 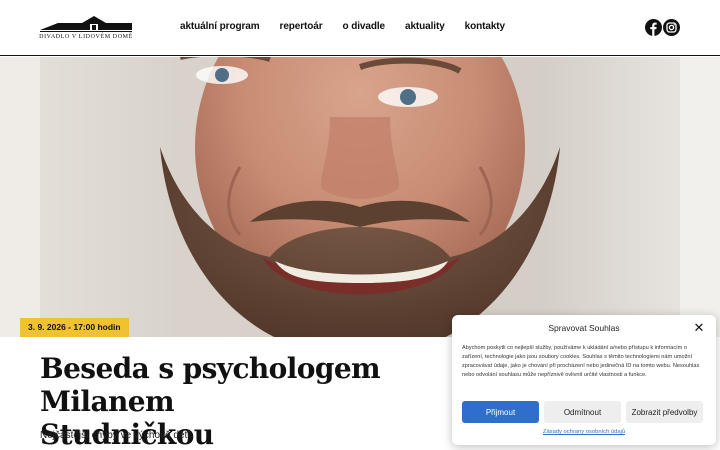 I want to click on nav-item-program: aktuální program, so click(x=220, y=26).